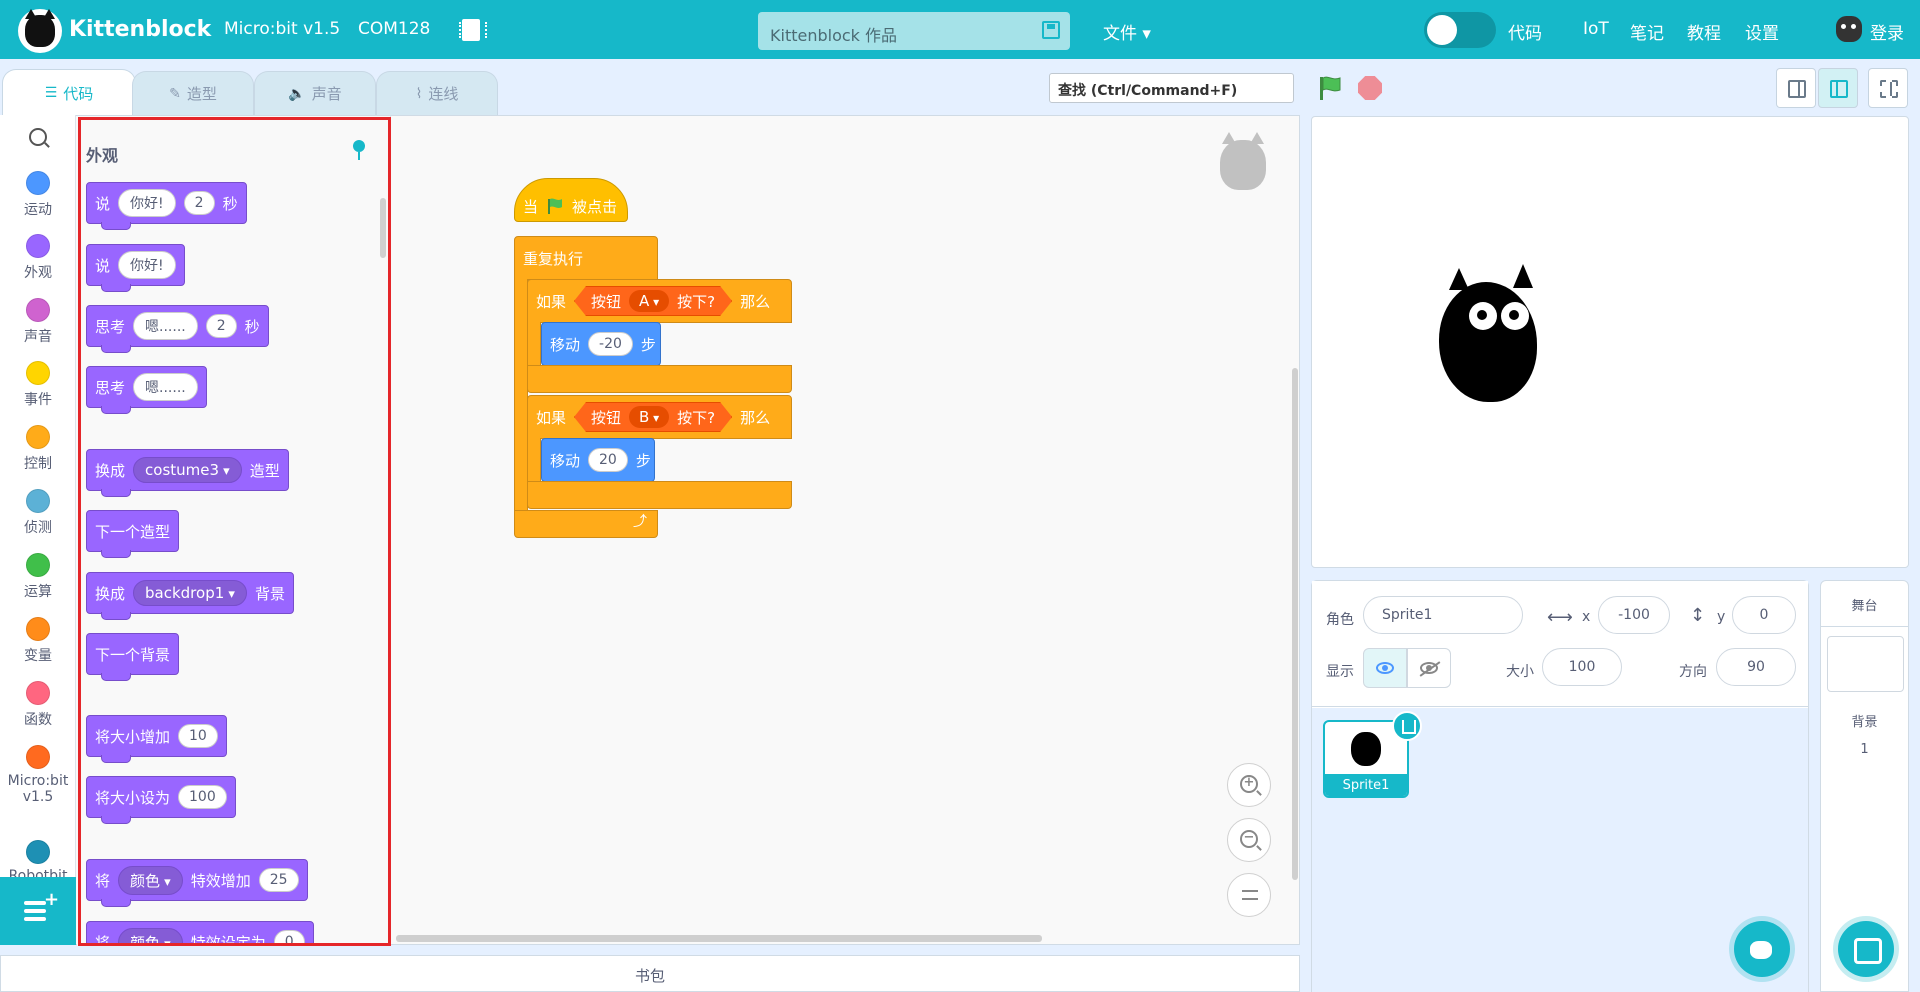 This screenshot has width=1920, height=992. What do you see at coordinates (156, 739) in the screenshot?
I see `block-change-size: 将大小增加 10` at bounding box center [156, 739].